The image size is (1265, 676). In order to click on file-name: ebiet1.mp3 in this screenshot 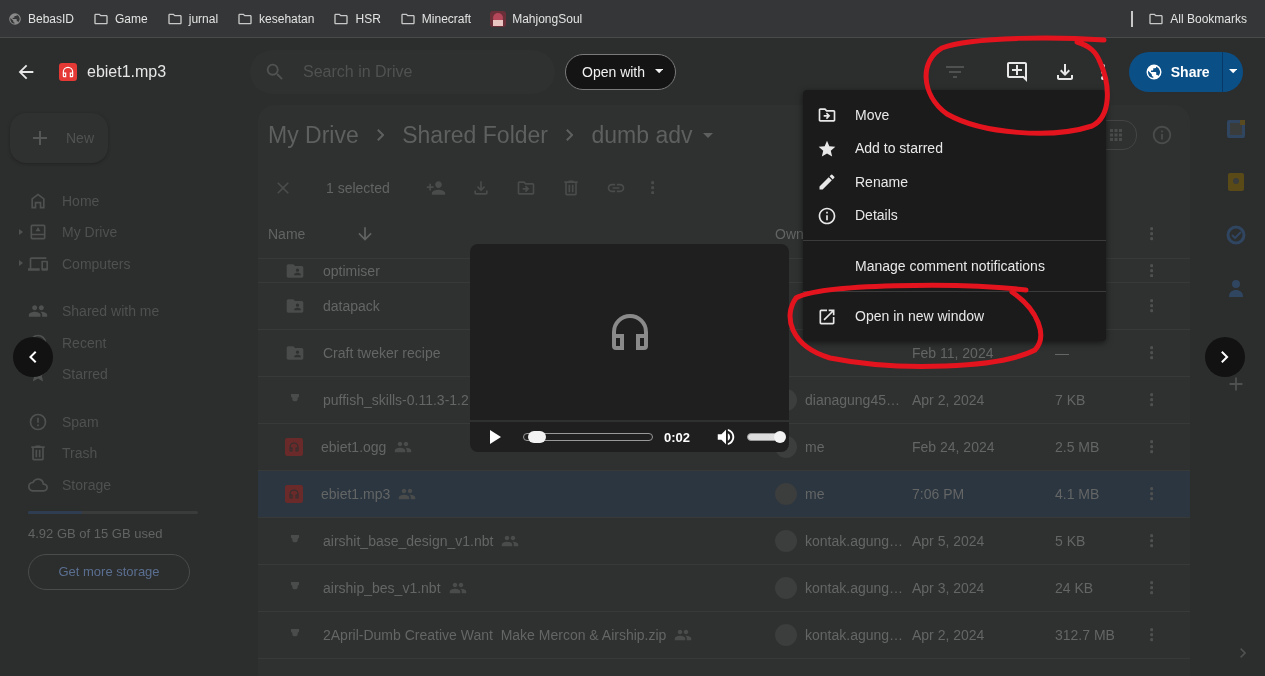, I will do `click(356, 494)`.